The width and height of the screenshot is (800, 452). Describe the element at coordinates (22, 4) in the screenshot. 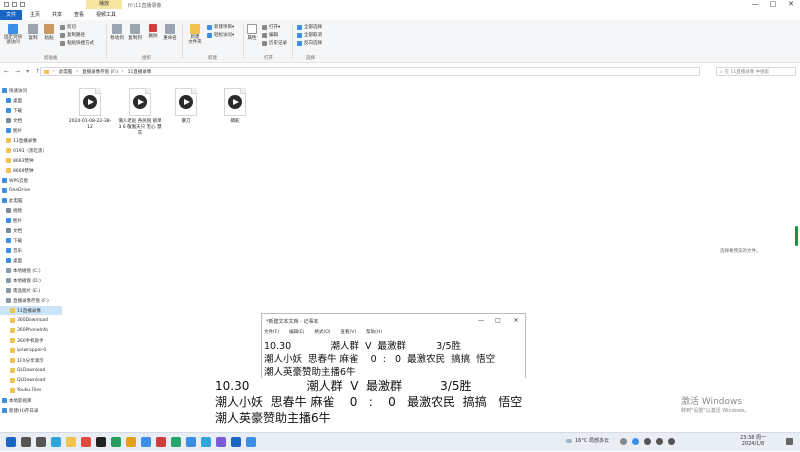

I see `undo-icon` at that location.